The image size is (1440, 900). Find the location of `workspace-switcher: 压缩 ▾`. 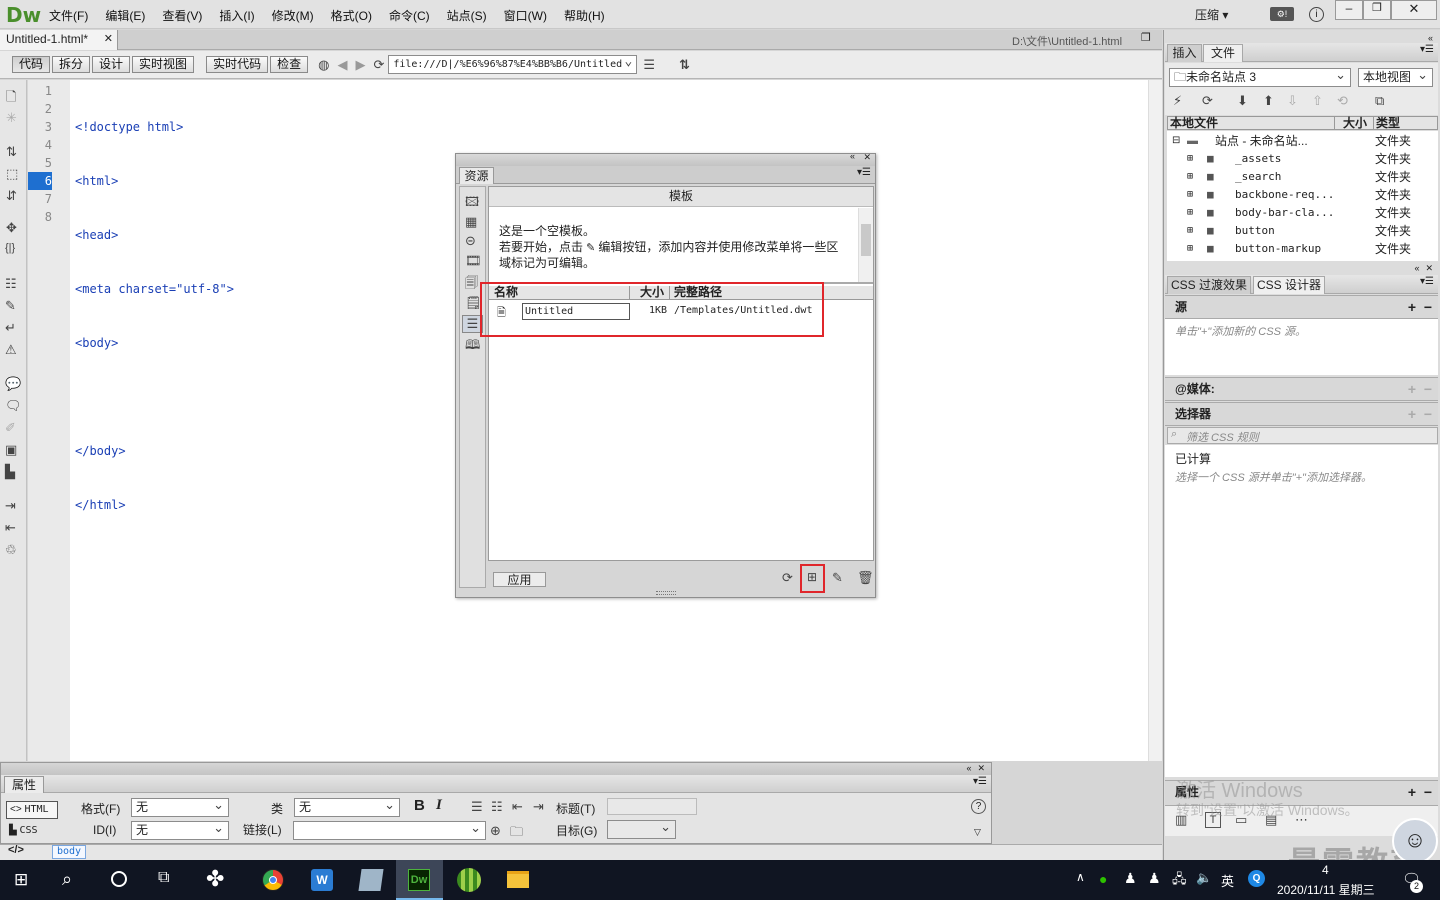

workspace-switcher: 压缩 ▾ is located at coordinates (1211, 14).